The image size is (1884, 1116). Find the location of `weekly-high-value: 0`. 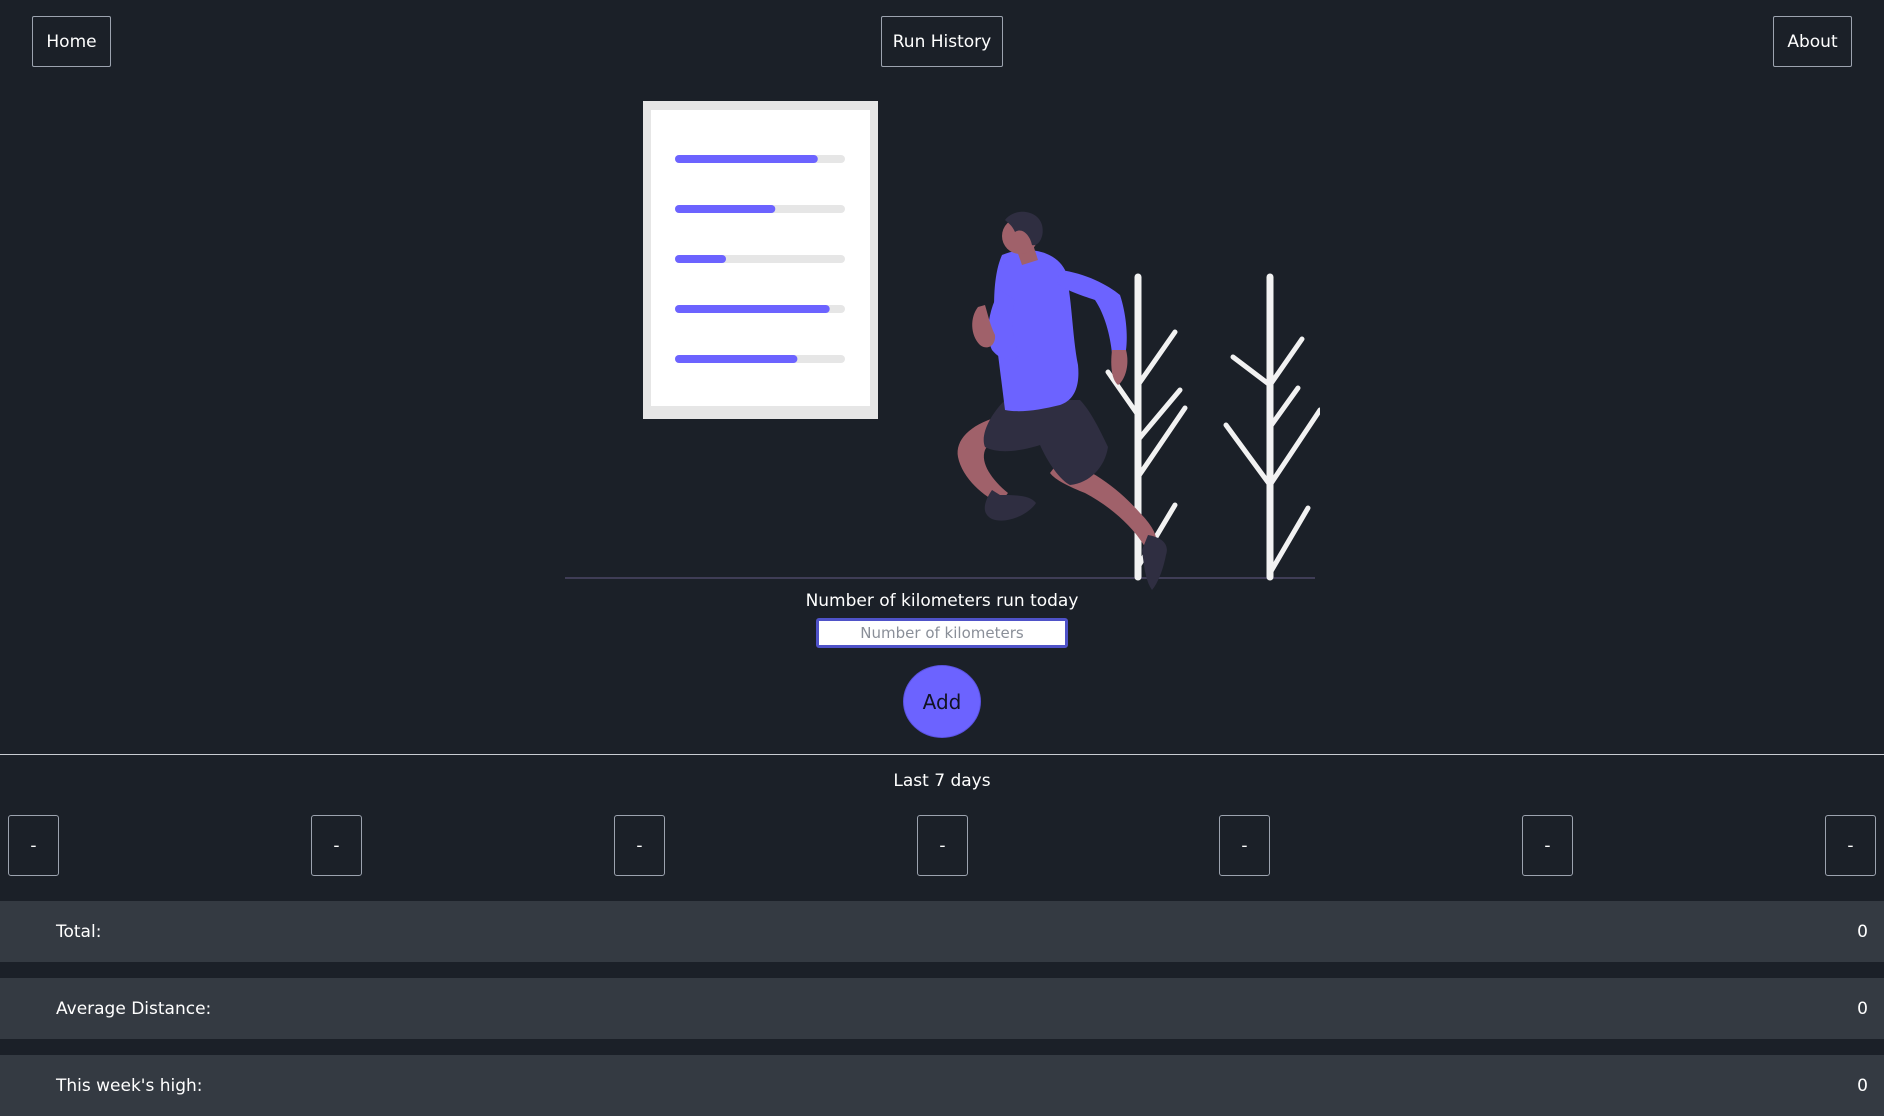

weekly-high-value: 0 is located at coordinates (1862, 1085).